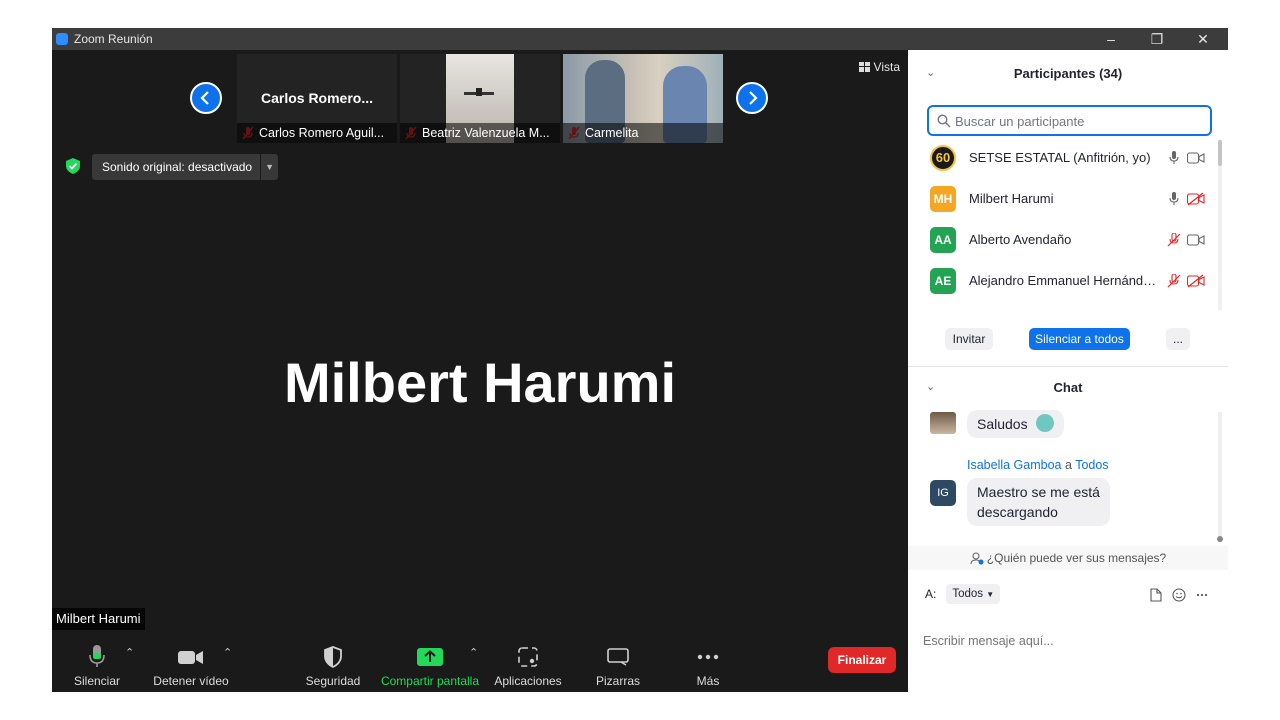 This screenshot has width=1280, height=720. I want to click on mute-all-button: Silenciar a todos, so click(1079, 339).